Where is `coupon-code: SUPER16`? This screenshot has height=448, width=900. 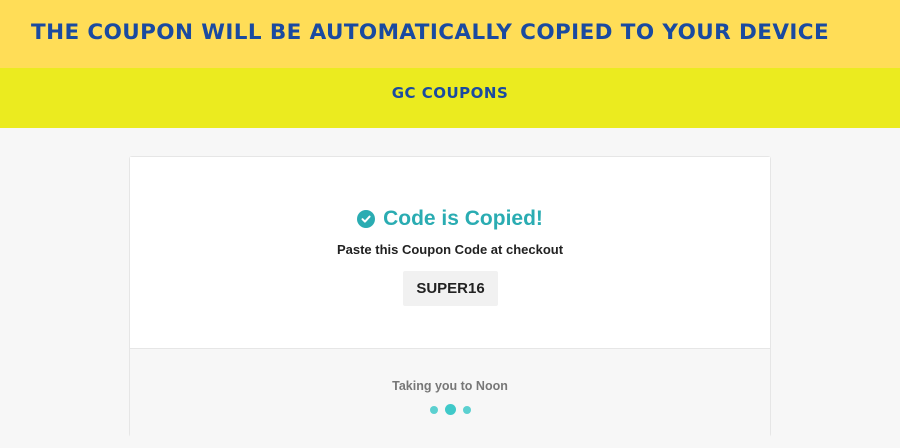
coupon-code: SUPER16 is located at coordinates (450, 288).